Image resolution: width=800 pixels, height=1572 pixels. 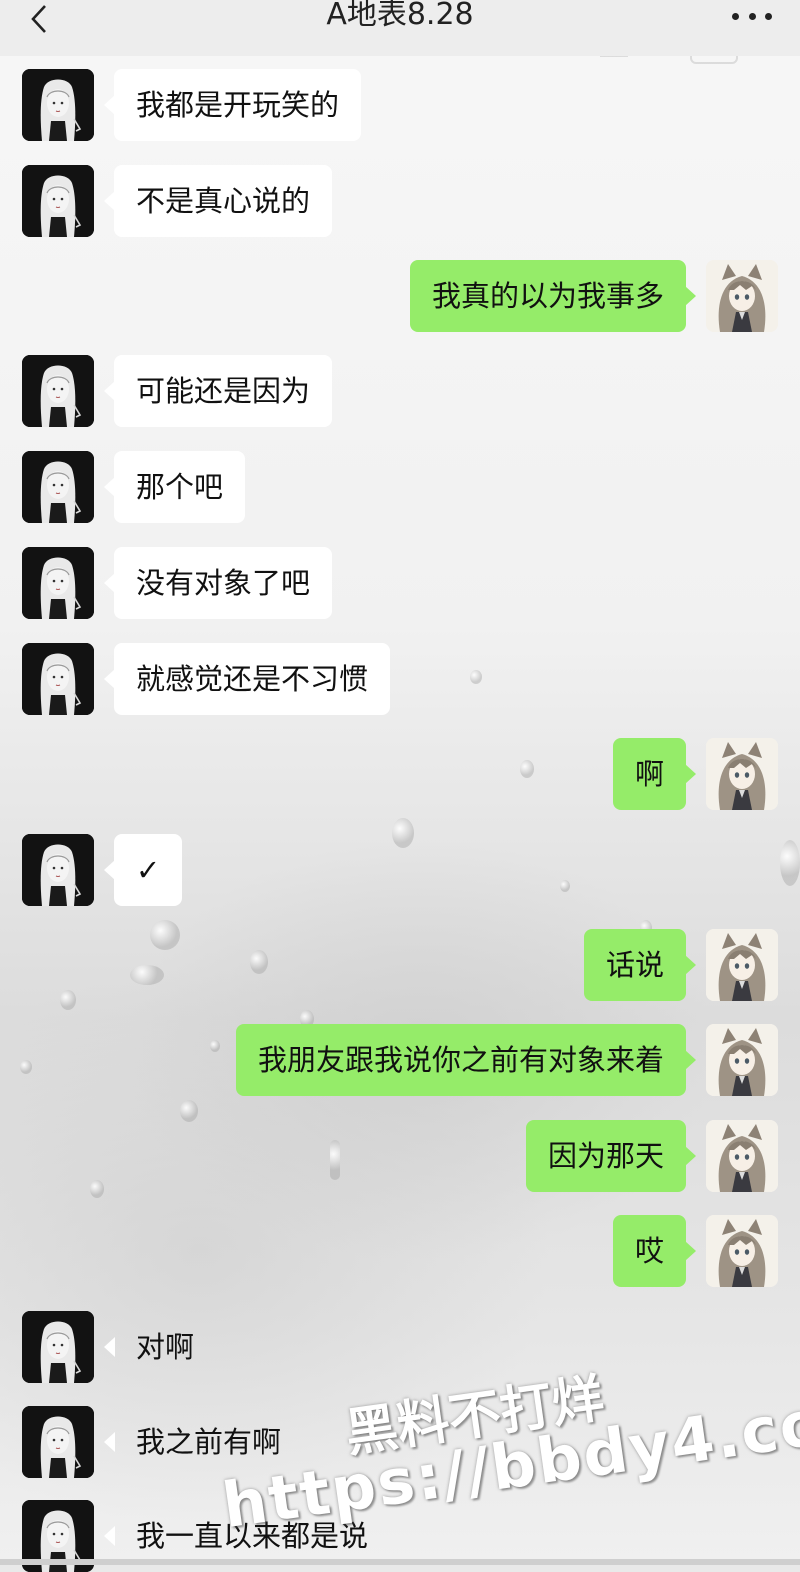 I want to click on incoming-message: 没有对象了吧, so click(x=400, y=583).